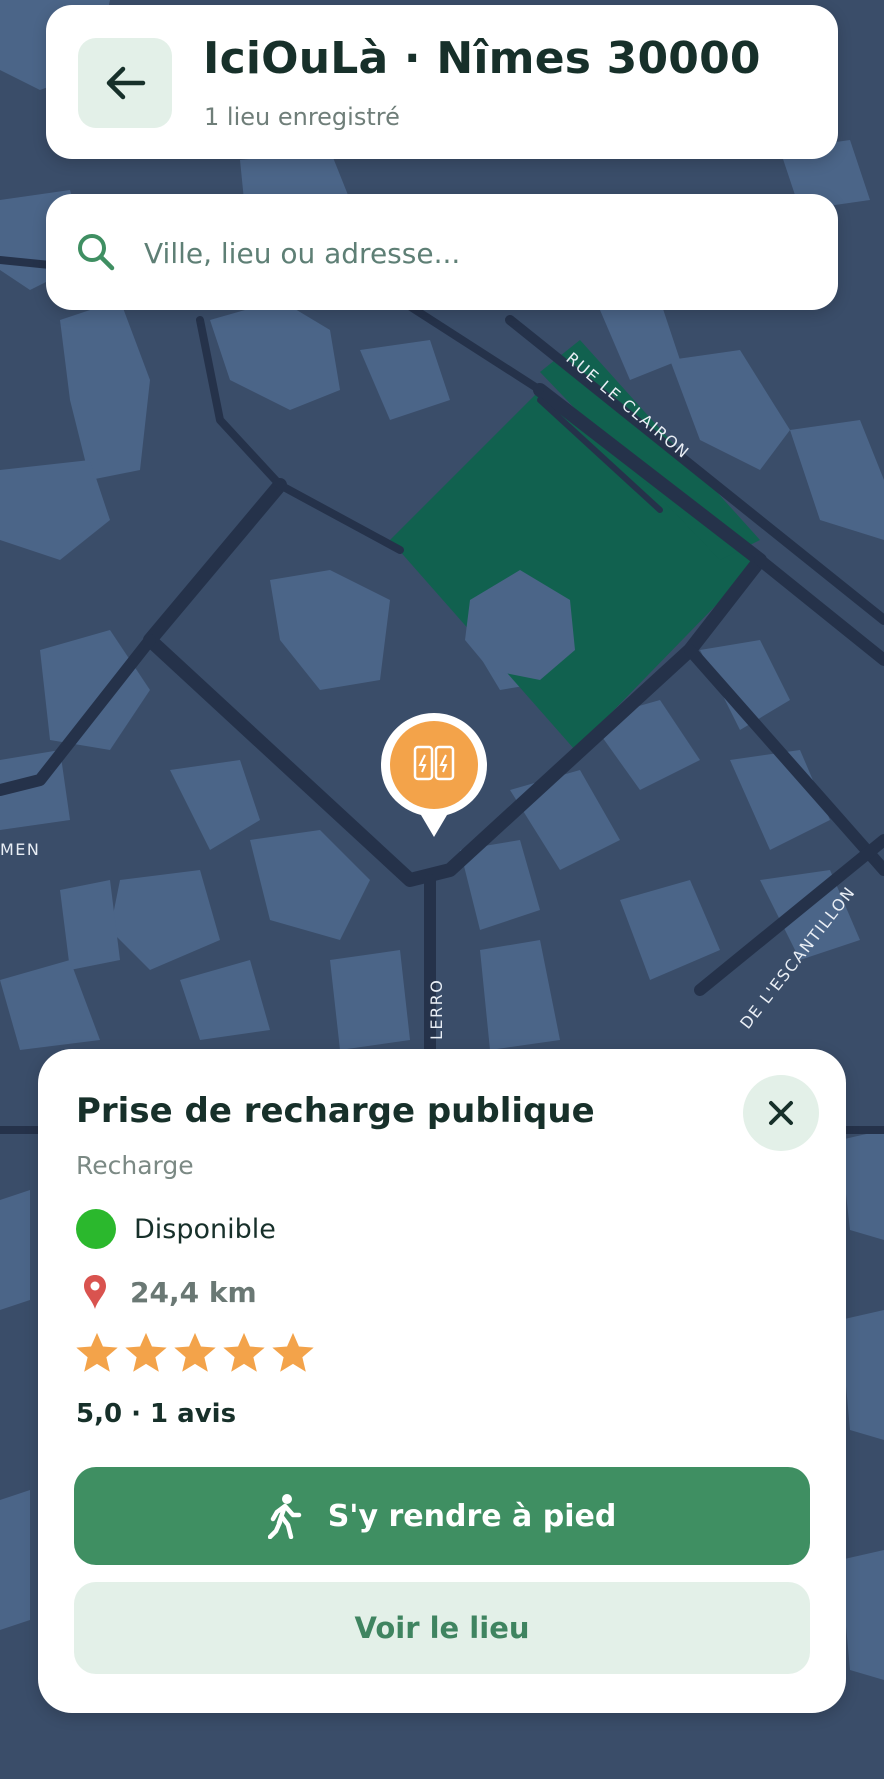 The width and height of the screenshot is (884, 1779). I want to click on place-title: Prise de recharge publique, so click(335, 1111).